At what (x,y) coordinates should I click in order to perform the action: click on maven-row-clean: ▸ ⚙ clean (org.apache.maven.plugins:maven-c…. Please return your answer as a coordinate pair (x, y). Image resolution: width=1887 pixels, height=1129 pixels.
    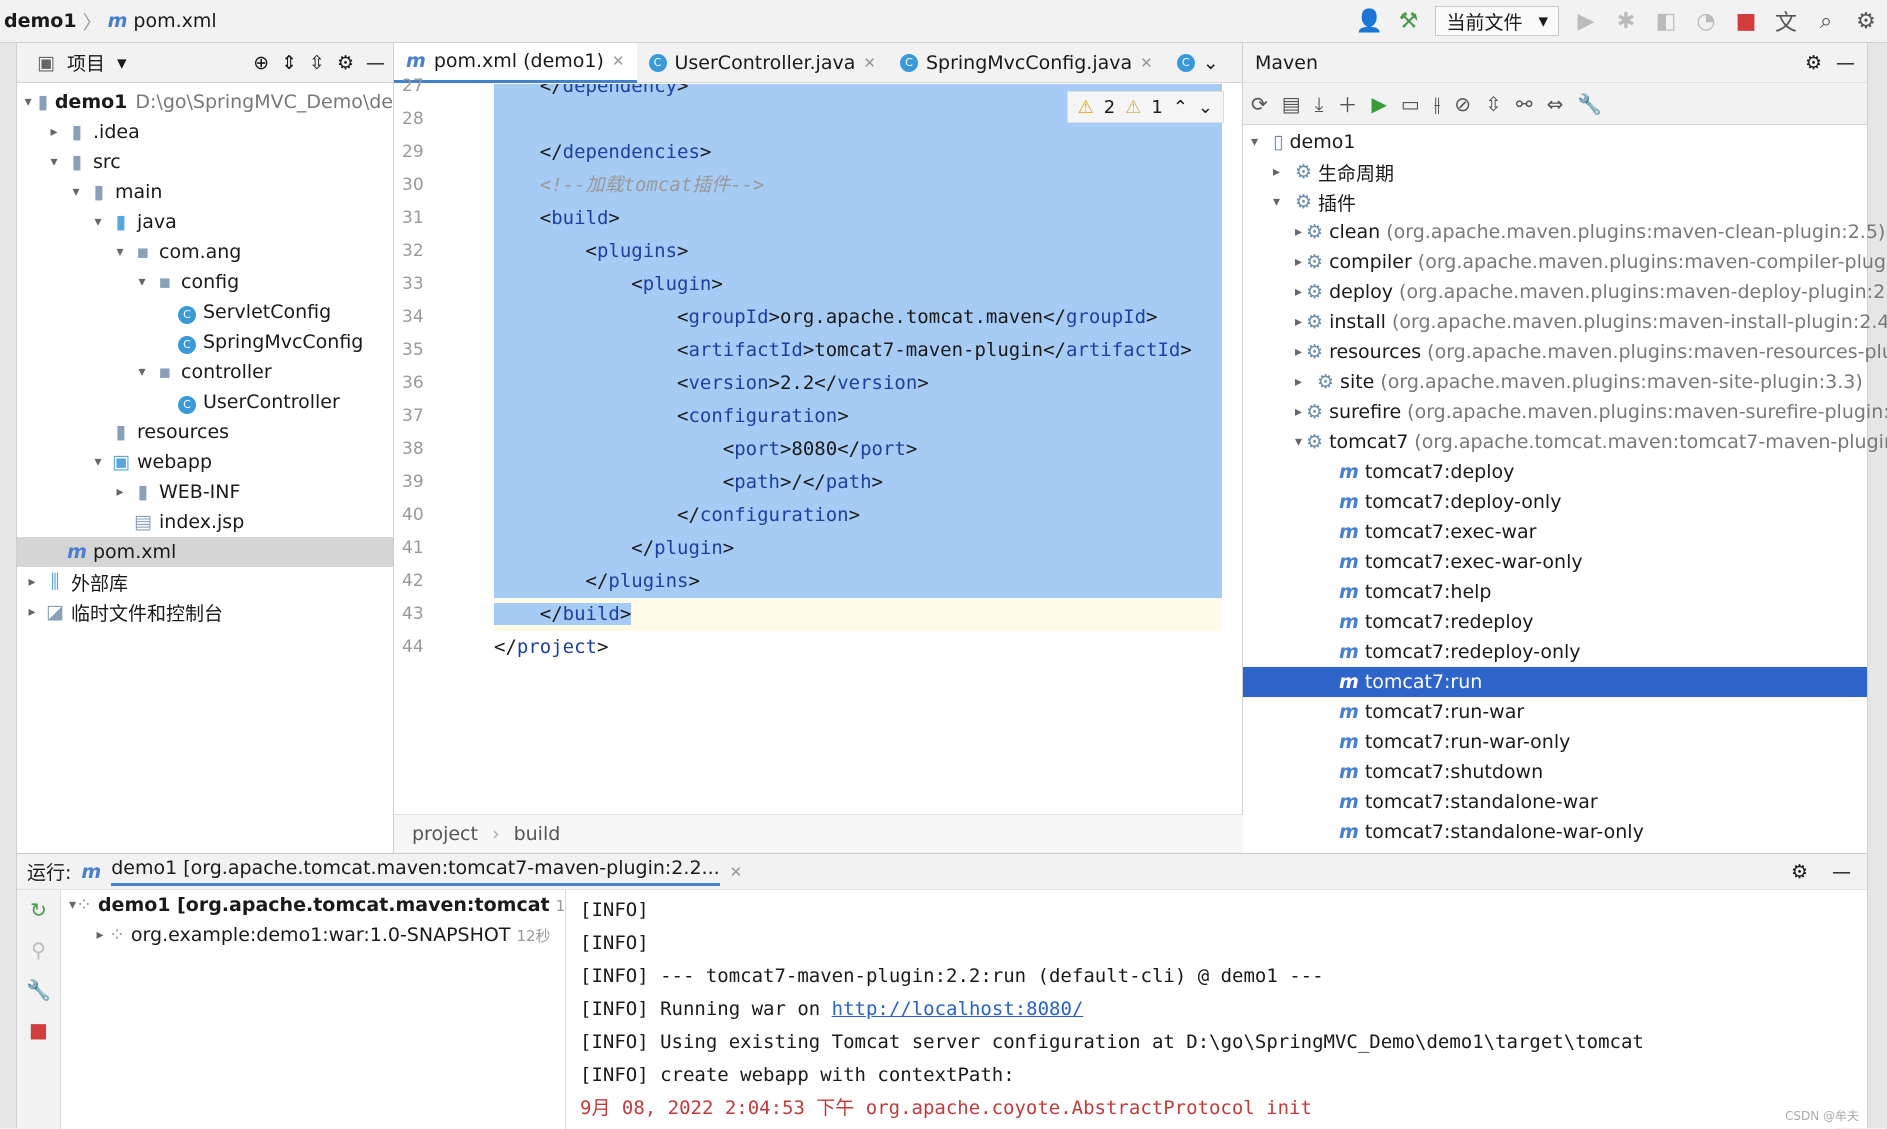
    Looking at the image, I should click on (1564, 232).